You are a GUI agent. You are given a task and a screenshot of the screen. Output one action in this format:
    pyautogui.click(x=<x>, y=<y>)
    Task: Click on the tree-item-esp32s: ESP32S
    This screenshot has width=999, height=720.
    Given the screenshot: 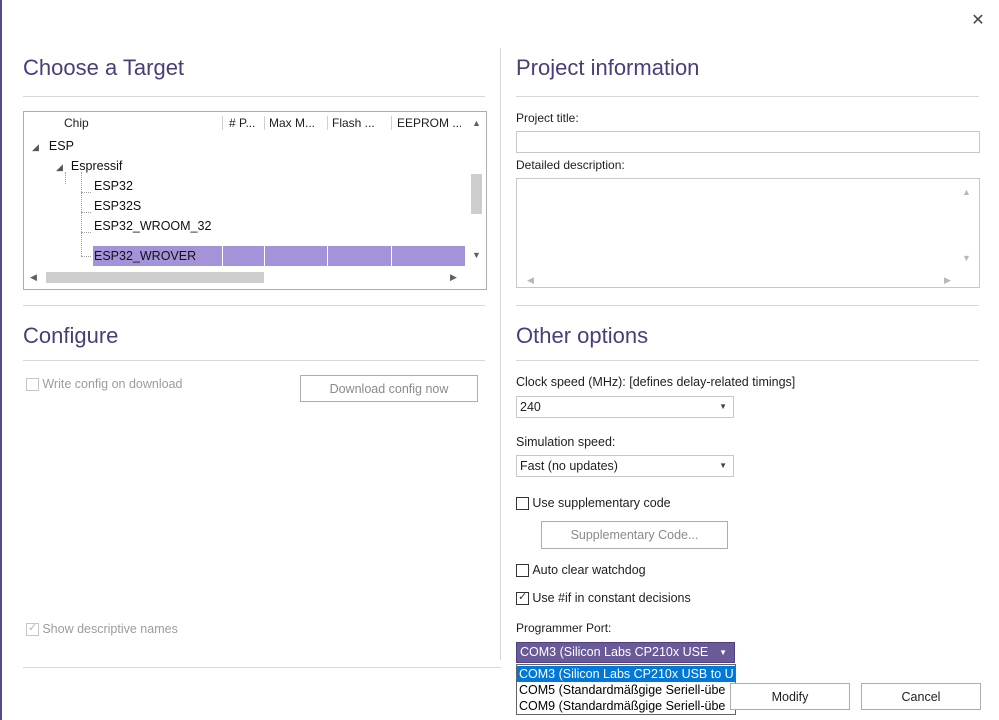 What is the action you would take?
    pyautogui.click(x=117, y=206)
    